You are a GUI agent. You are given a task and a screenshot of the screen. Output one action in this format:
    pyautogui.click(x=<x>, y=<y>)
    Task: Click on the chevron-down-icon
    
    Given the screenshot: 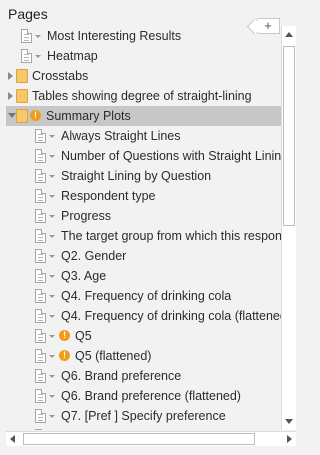 What is the action you would take?
    pyautogui.click(x=12, y=115)
    